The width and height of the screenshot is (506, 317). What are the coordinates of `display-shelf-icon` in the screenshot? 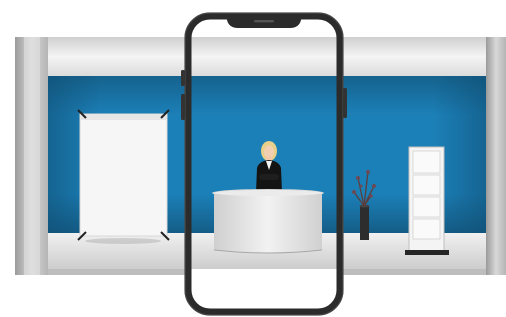 It's located at (427, 200).